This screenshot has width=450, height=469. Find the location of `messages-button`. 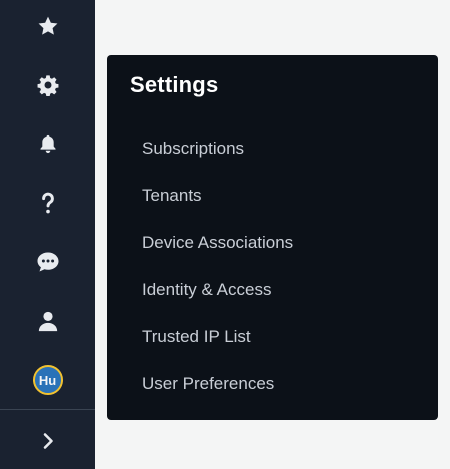

messages-button is located at coordinates (47, 262).